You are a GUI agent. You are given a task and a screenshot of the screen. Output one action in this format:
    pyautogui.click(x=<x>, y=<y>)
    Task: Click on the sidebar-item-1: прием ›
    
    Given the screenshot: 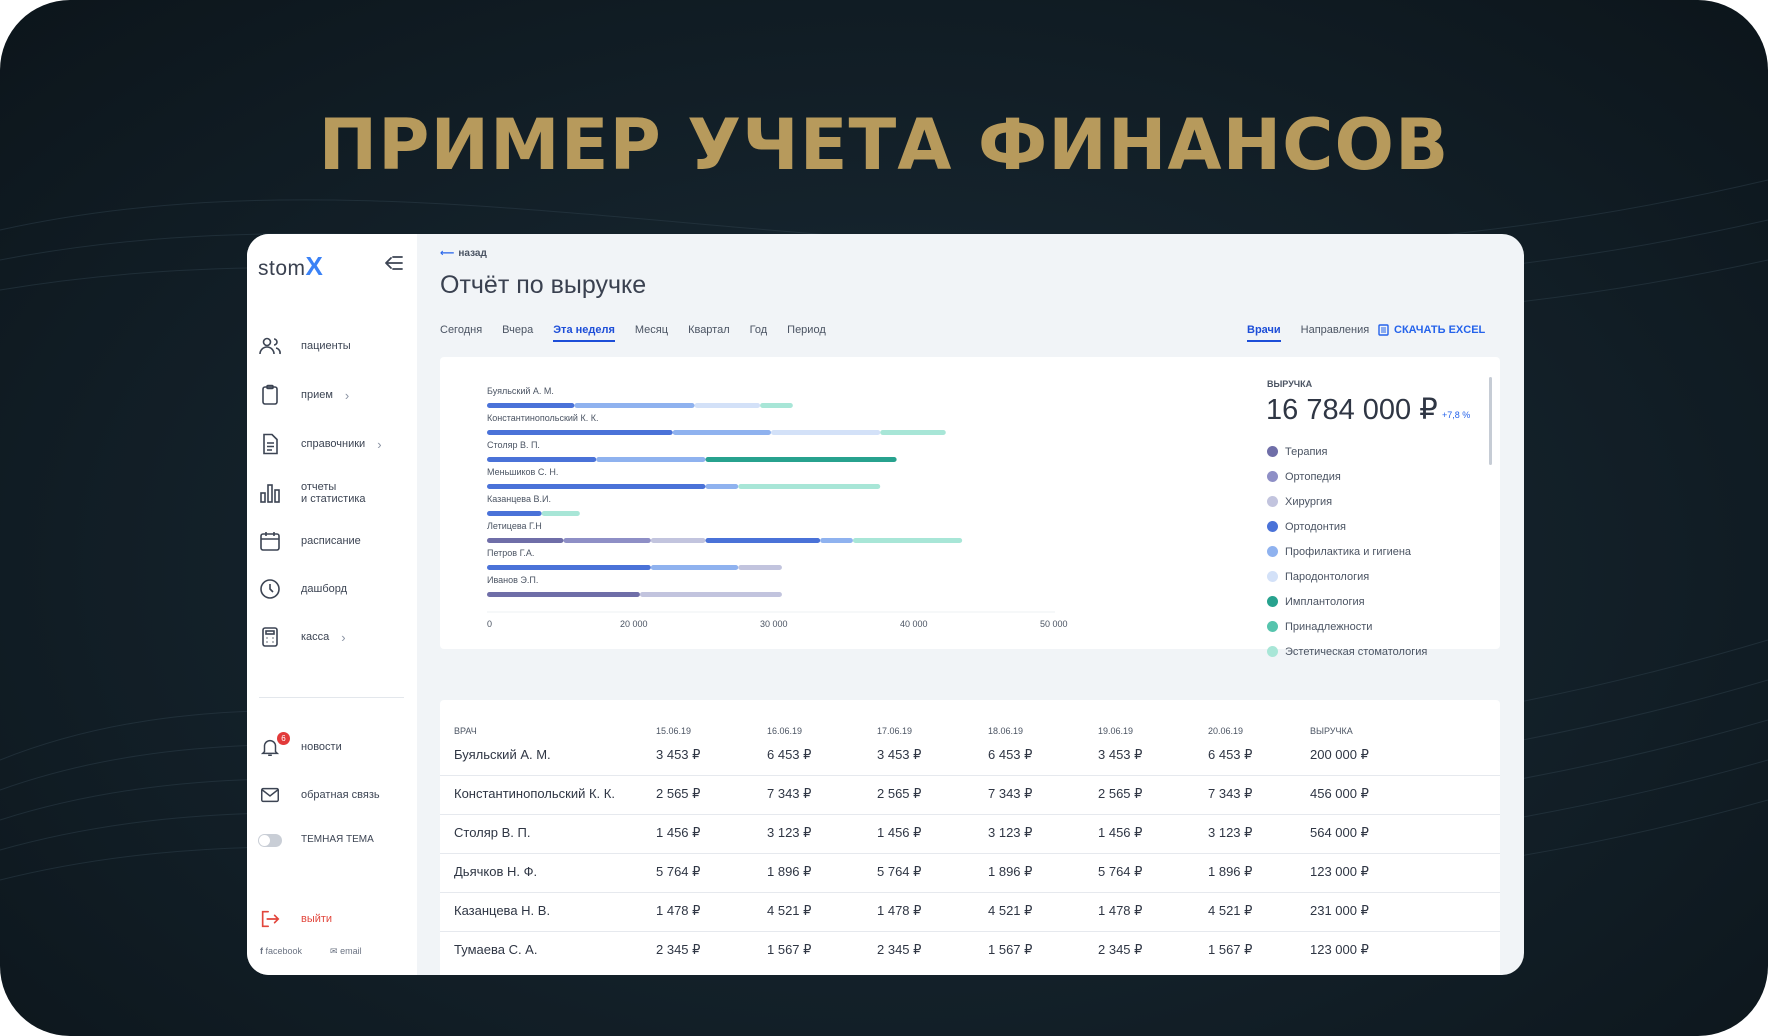 What is the action you would take?
    pyautogui.click(x=303, y=395)
    